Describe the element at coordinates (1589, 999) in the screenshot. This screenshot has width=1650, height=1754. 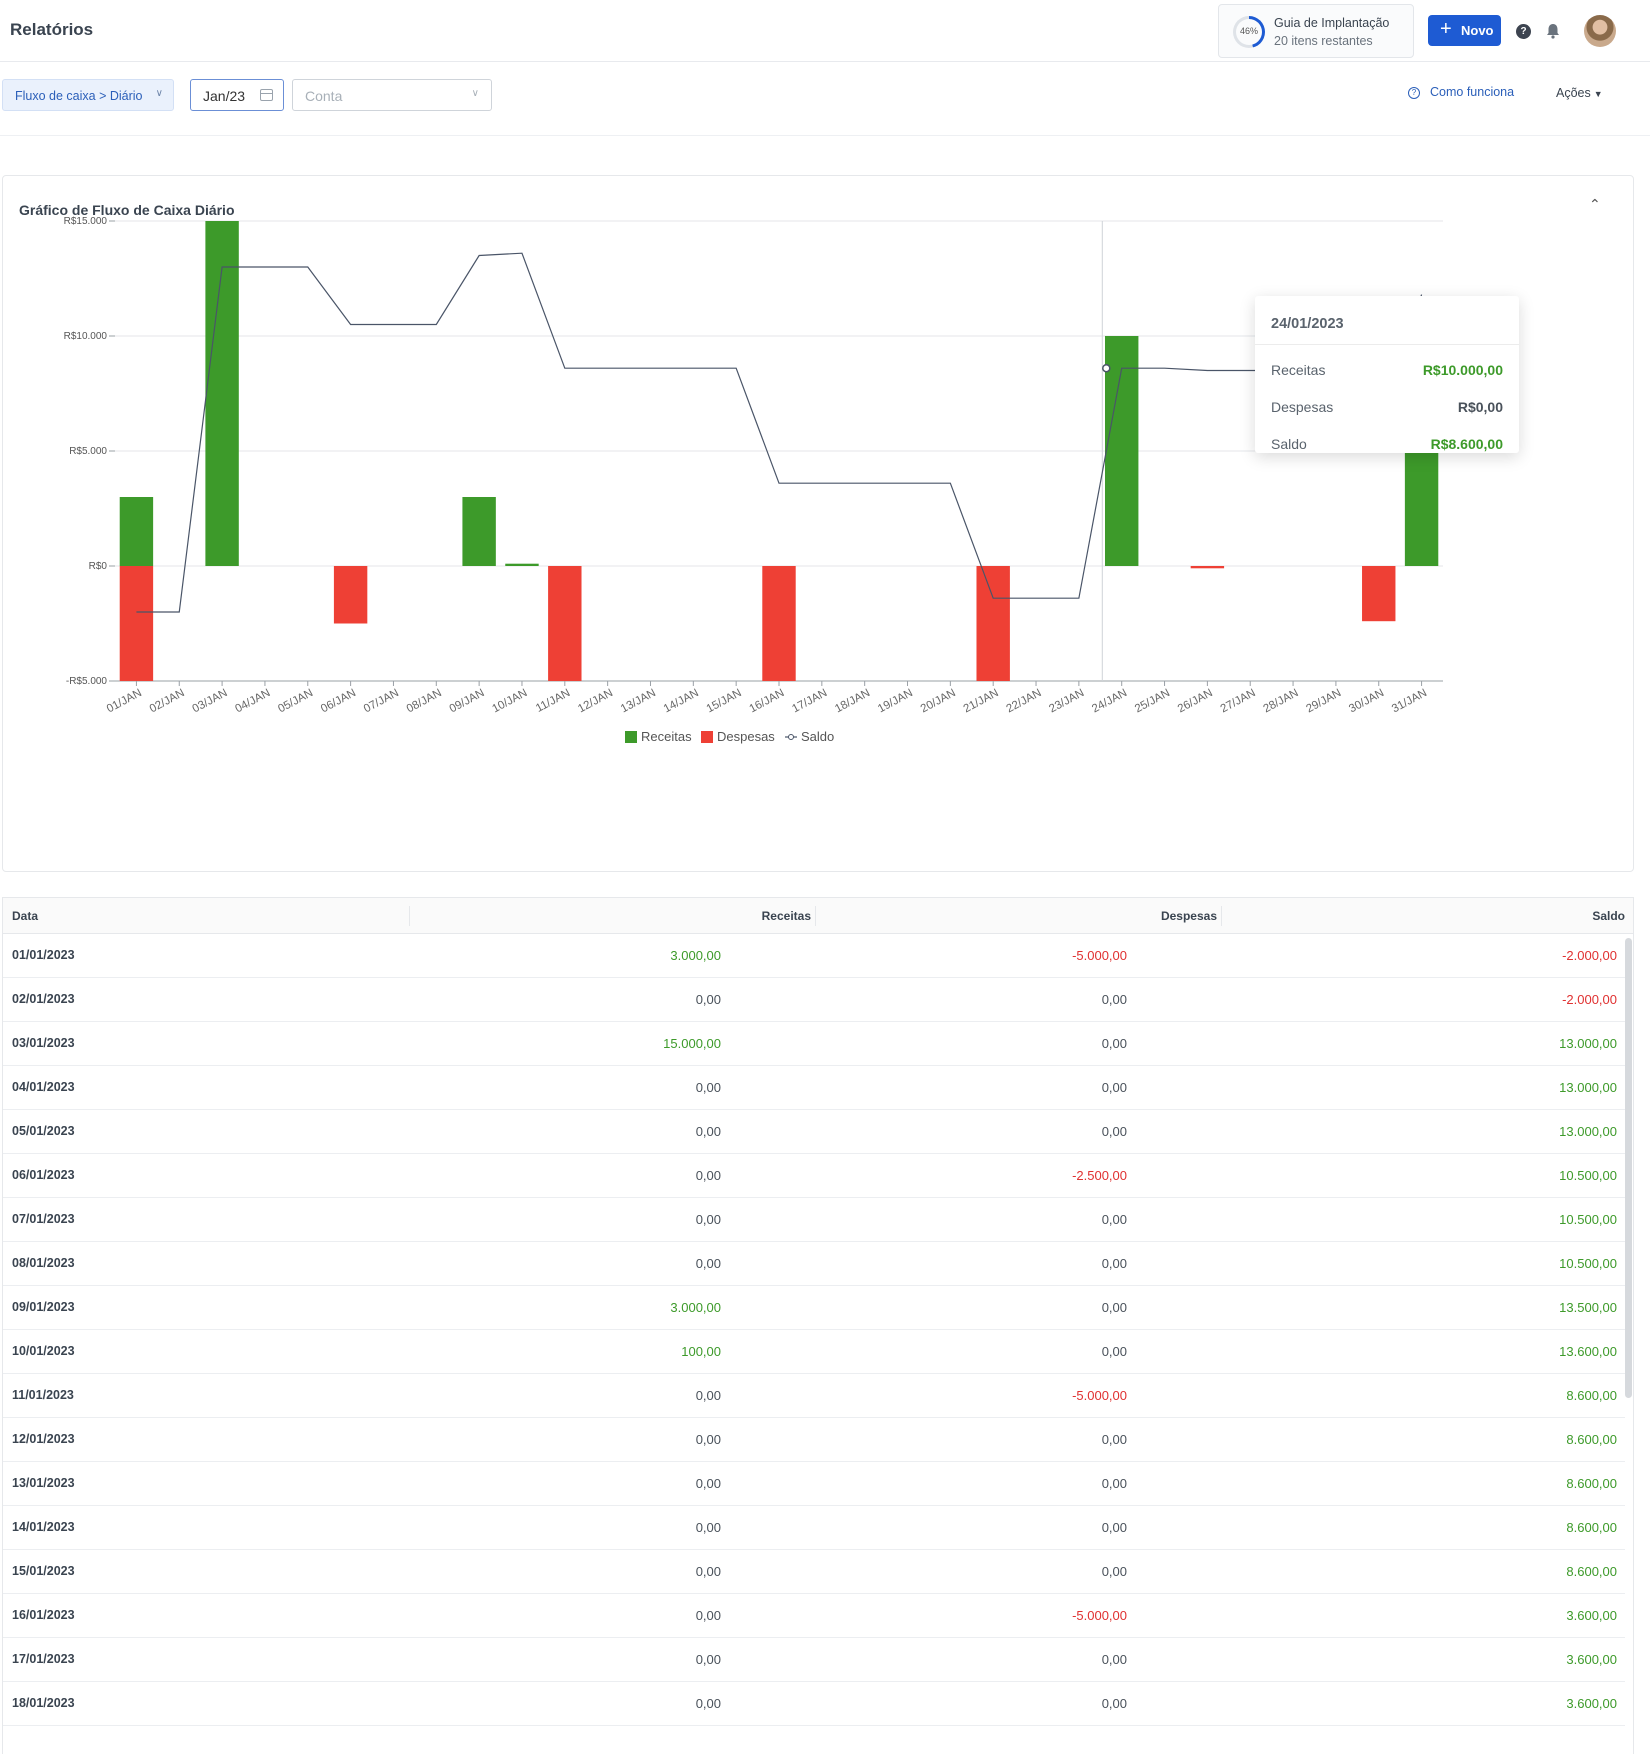
I see `cell-saldo: -2.000,00` at that location.